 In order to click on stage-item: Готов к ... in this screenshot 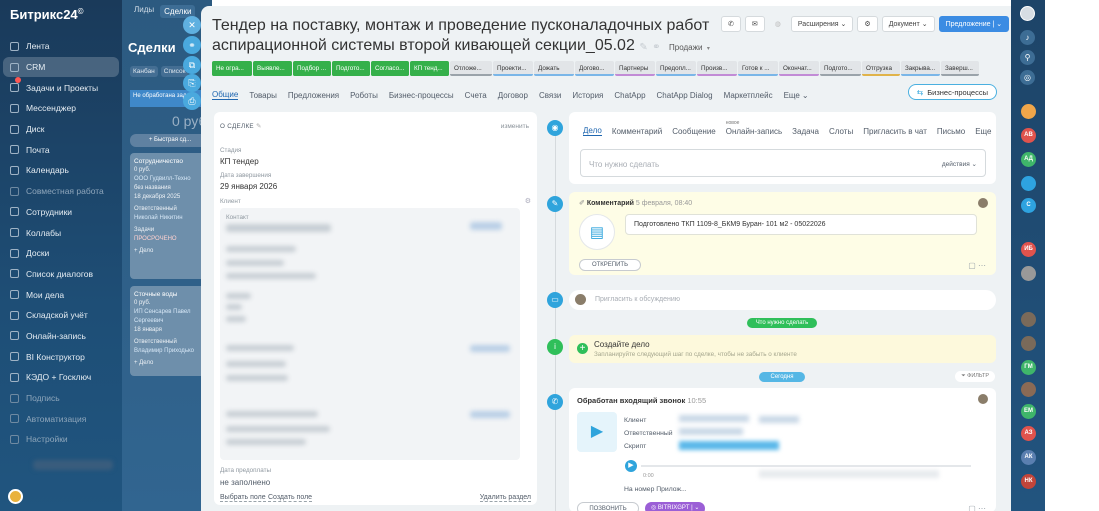, I will do `click(758, 68)`.